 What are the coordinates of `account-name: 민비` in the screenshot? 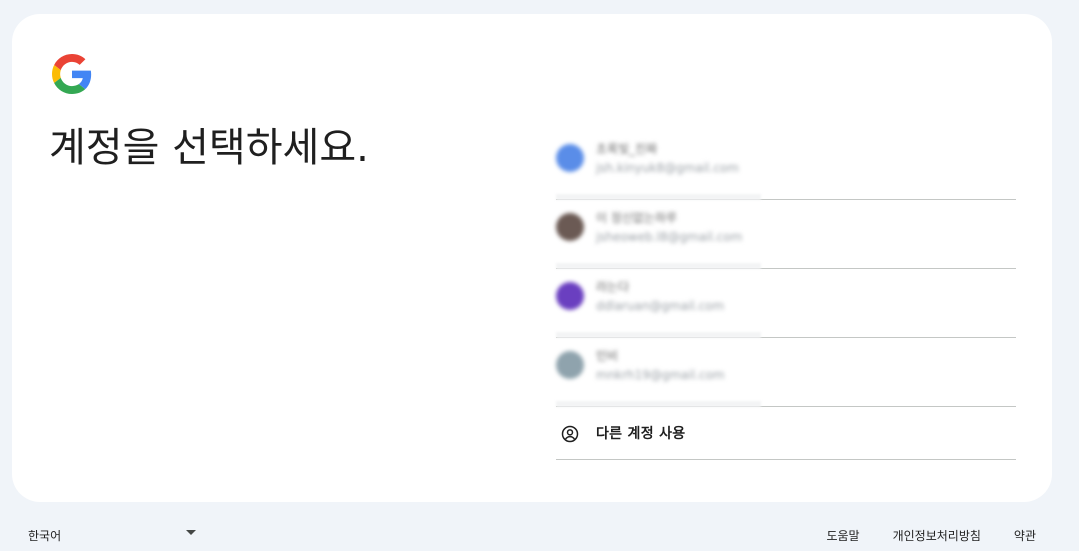 It's located at (607, 356).